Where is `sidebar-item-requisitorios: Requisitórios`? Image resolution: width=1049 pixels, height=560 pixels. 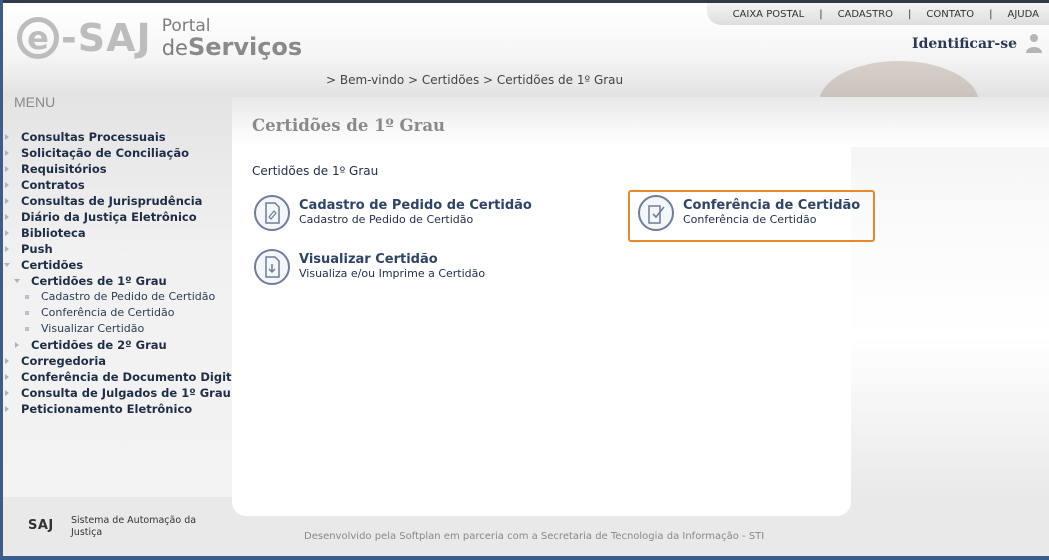
sidebar-item-requisitorios: Requisitórios is located at coordinates (116, 169).